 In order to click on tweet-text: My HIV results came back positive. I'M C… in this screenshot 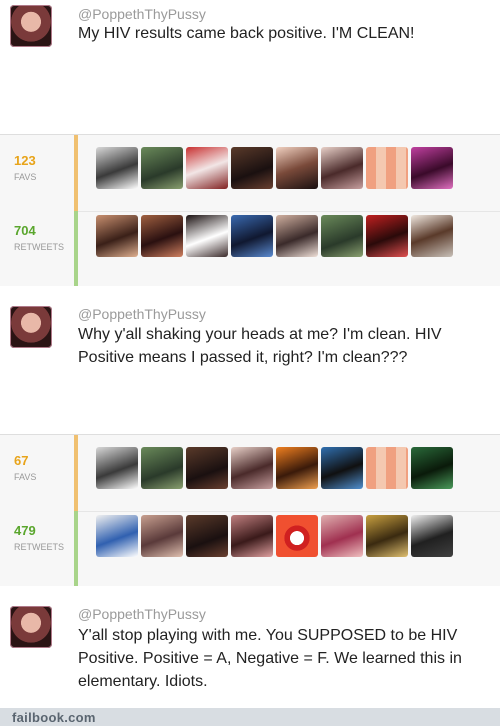, I will do `click(246, 33)`.